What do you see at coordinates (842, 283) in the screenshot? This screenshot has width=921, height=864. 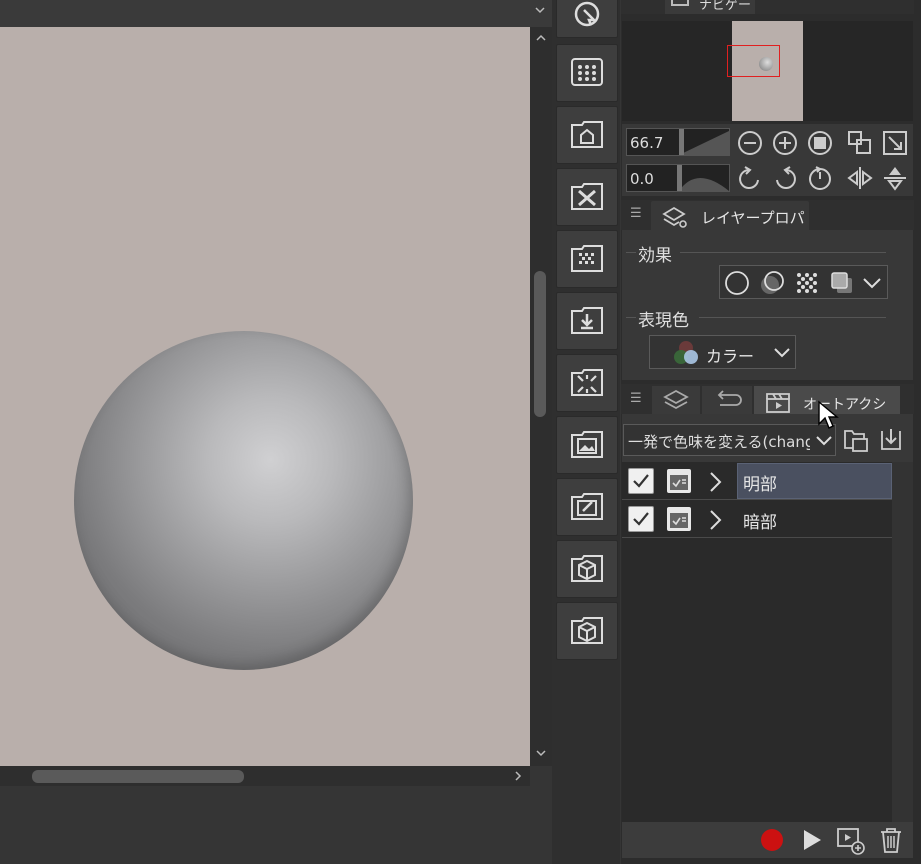 I see `layer-color-effect-icon` at bounding box center [842, 283].